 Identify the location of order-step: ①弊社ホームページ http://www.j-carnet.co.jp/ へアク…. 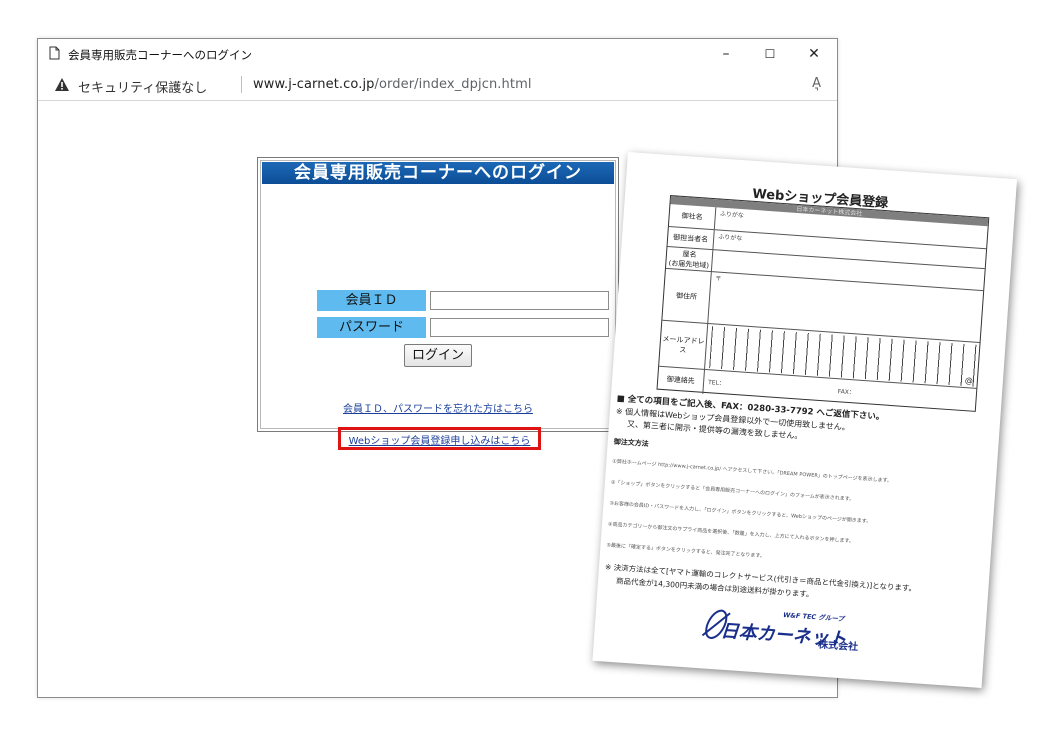
(752, 471).